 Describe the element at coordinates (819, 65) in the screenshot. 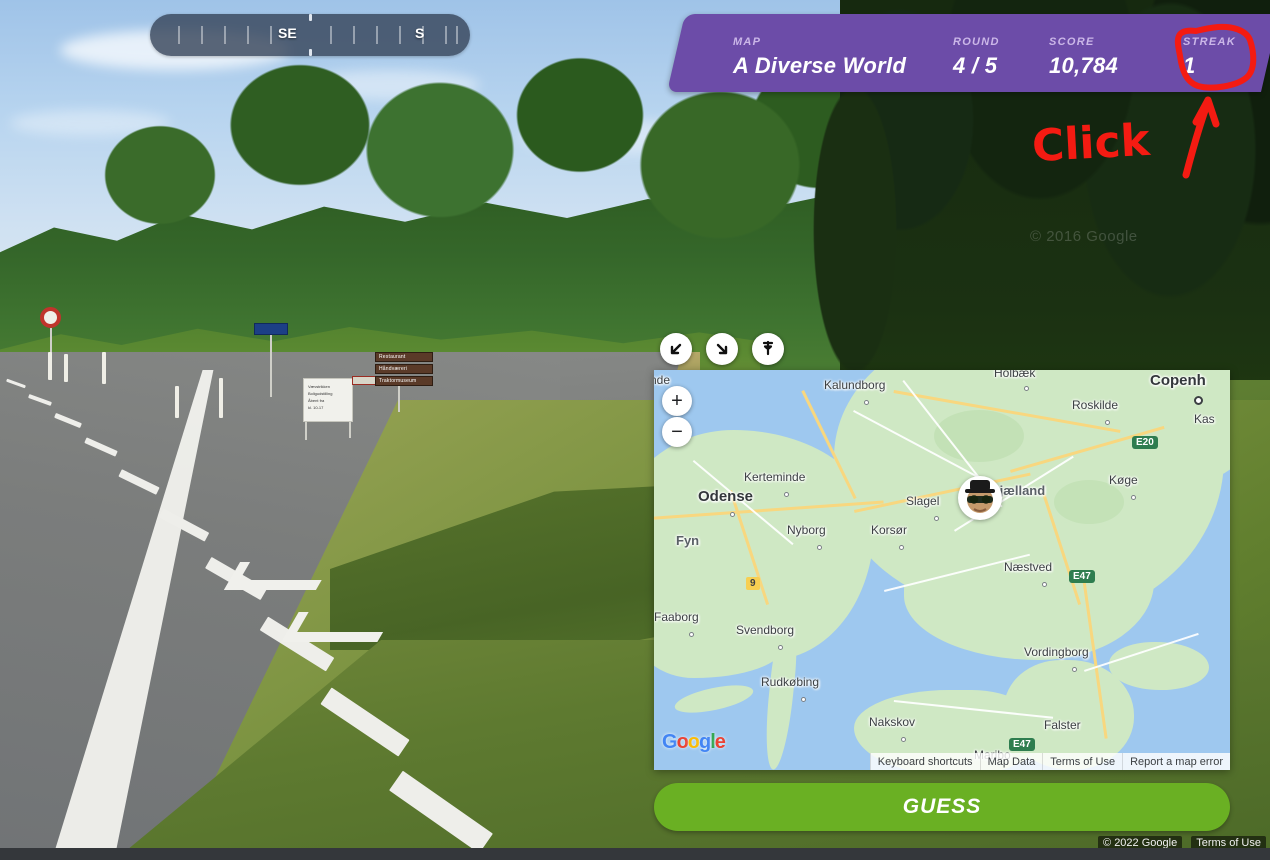

I see `status-map-value: A Diverse World` at that location.